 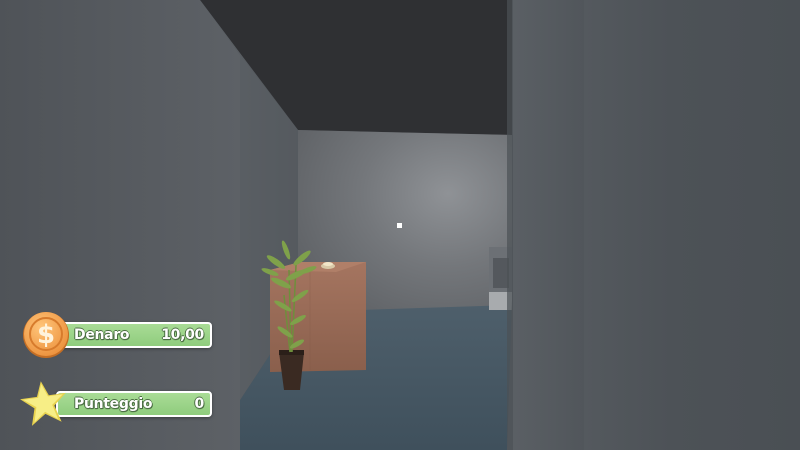 I want to click on money-value: 10,00, so click(x=182, y=335).